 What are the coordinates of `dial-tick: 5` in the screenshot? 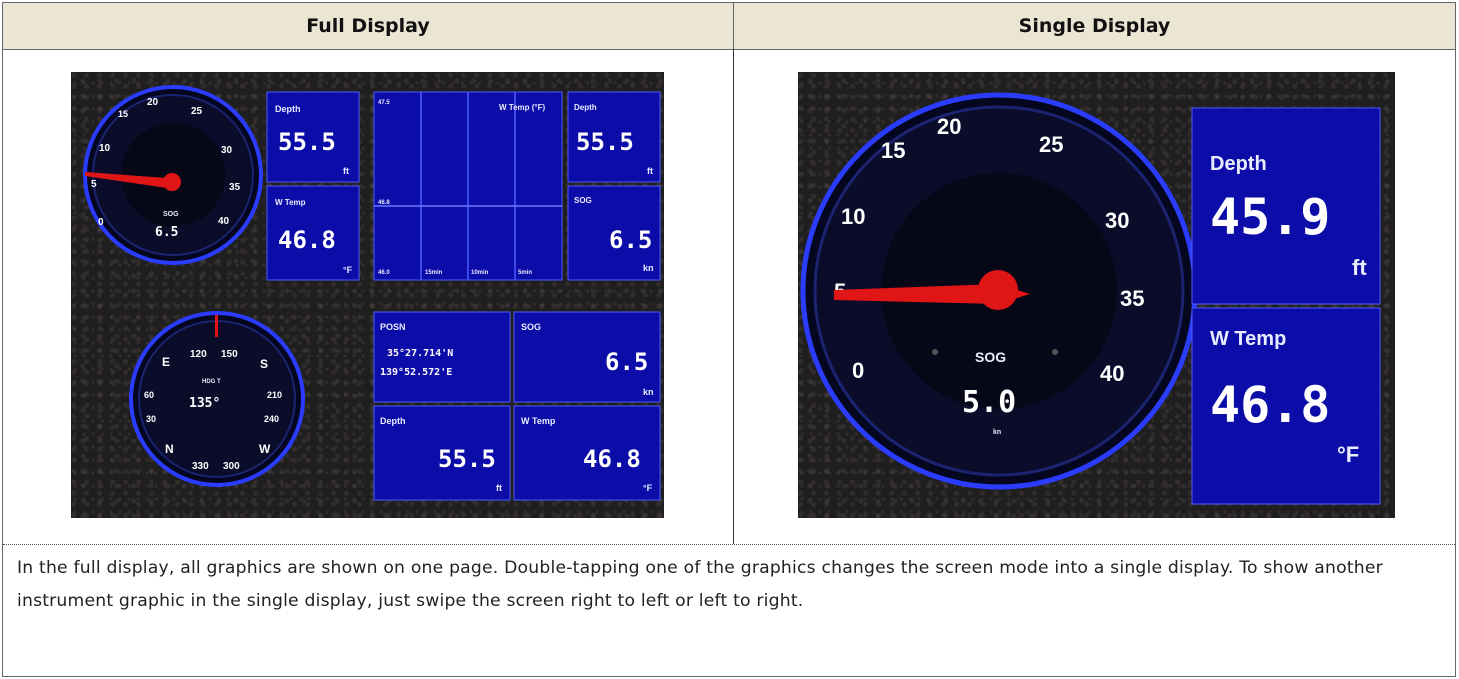 It's located at (94, 184).